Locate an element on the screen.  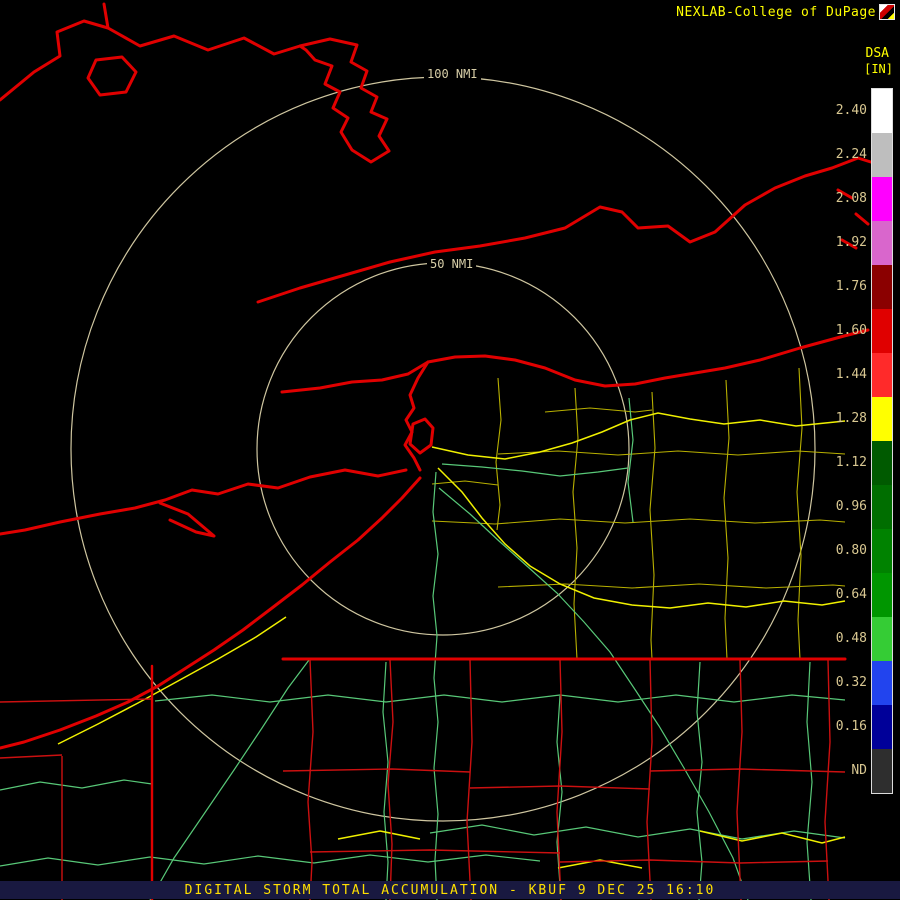
legend-value: 1.76 is located at coordinates (851, 286).